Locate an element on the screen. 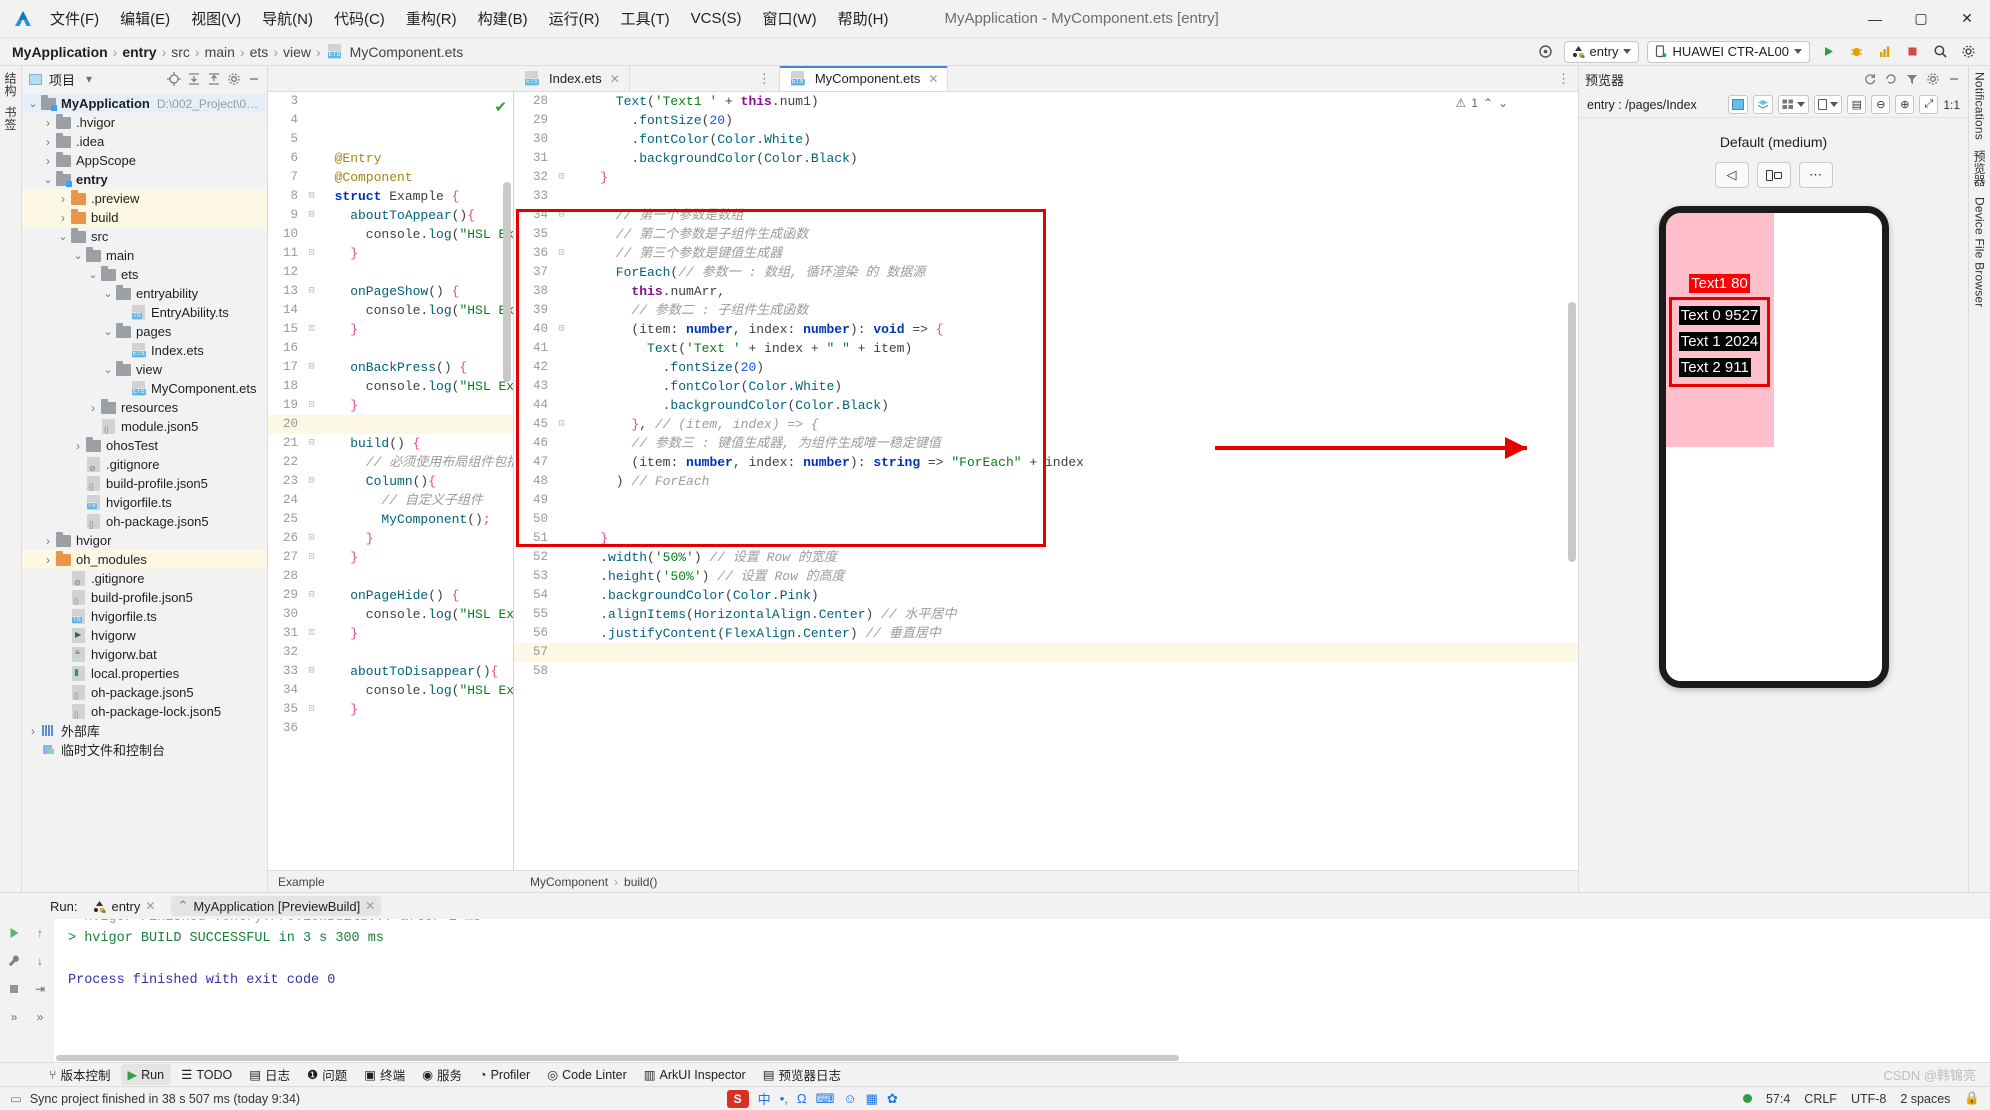 This screenshot has height=1110, width=1990. code-line: 26 ⊡ } is located at coordinates (390, 538).